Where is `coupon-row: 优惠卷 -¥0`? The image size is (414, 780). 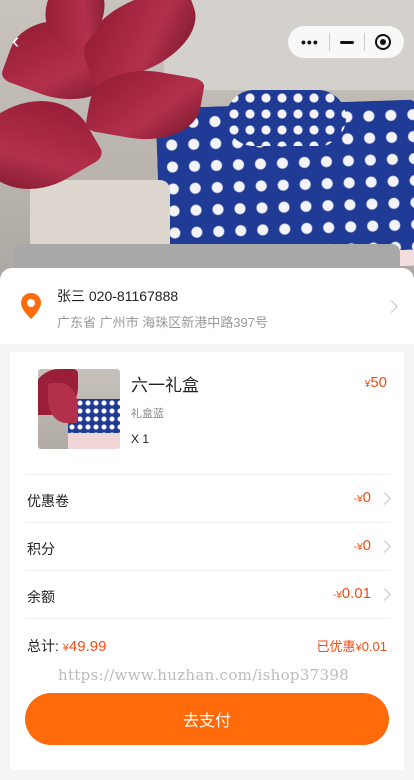 coupon-row: 优惠卷 -¥0 is located at coordinates (208, 498).